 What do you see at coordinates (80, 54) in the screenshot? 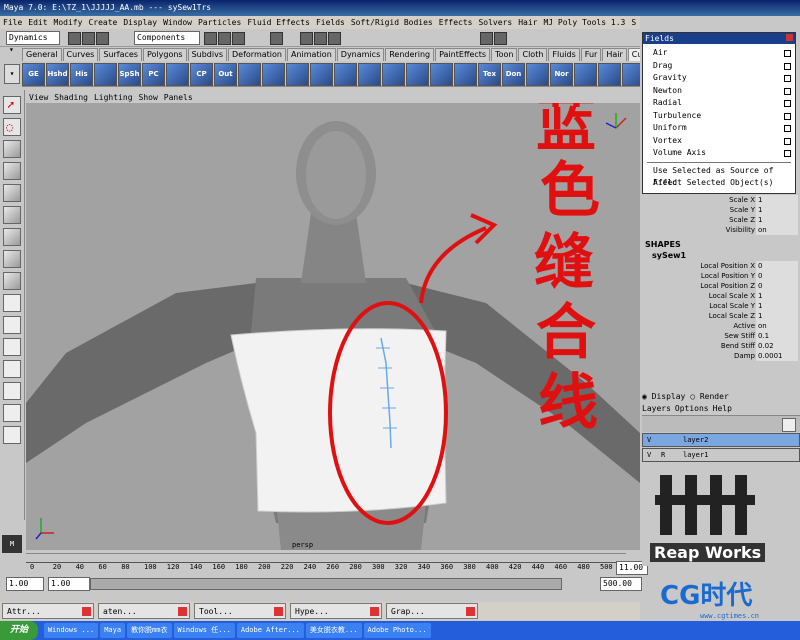
I see `tab-curves: Curves` at bounding box center [80, 54].